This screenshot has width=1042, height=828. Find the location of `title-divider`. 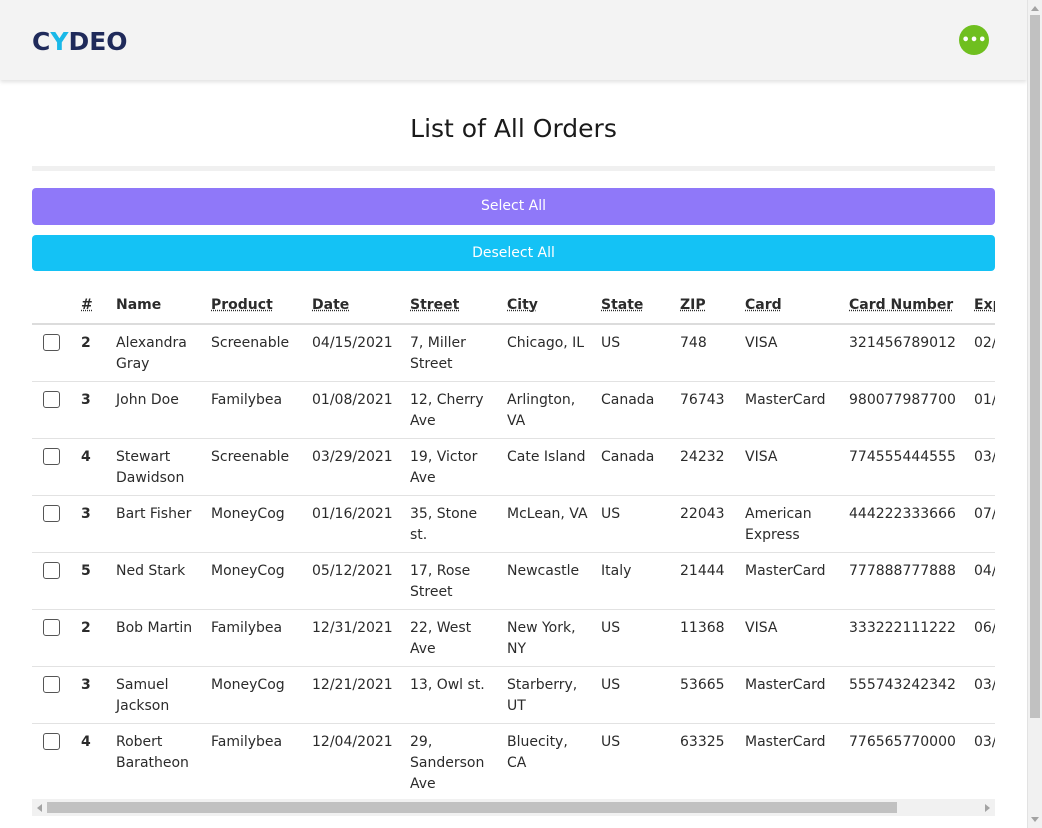

title-divider is located at coordinates (513, 168).